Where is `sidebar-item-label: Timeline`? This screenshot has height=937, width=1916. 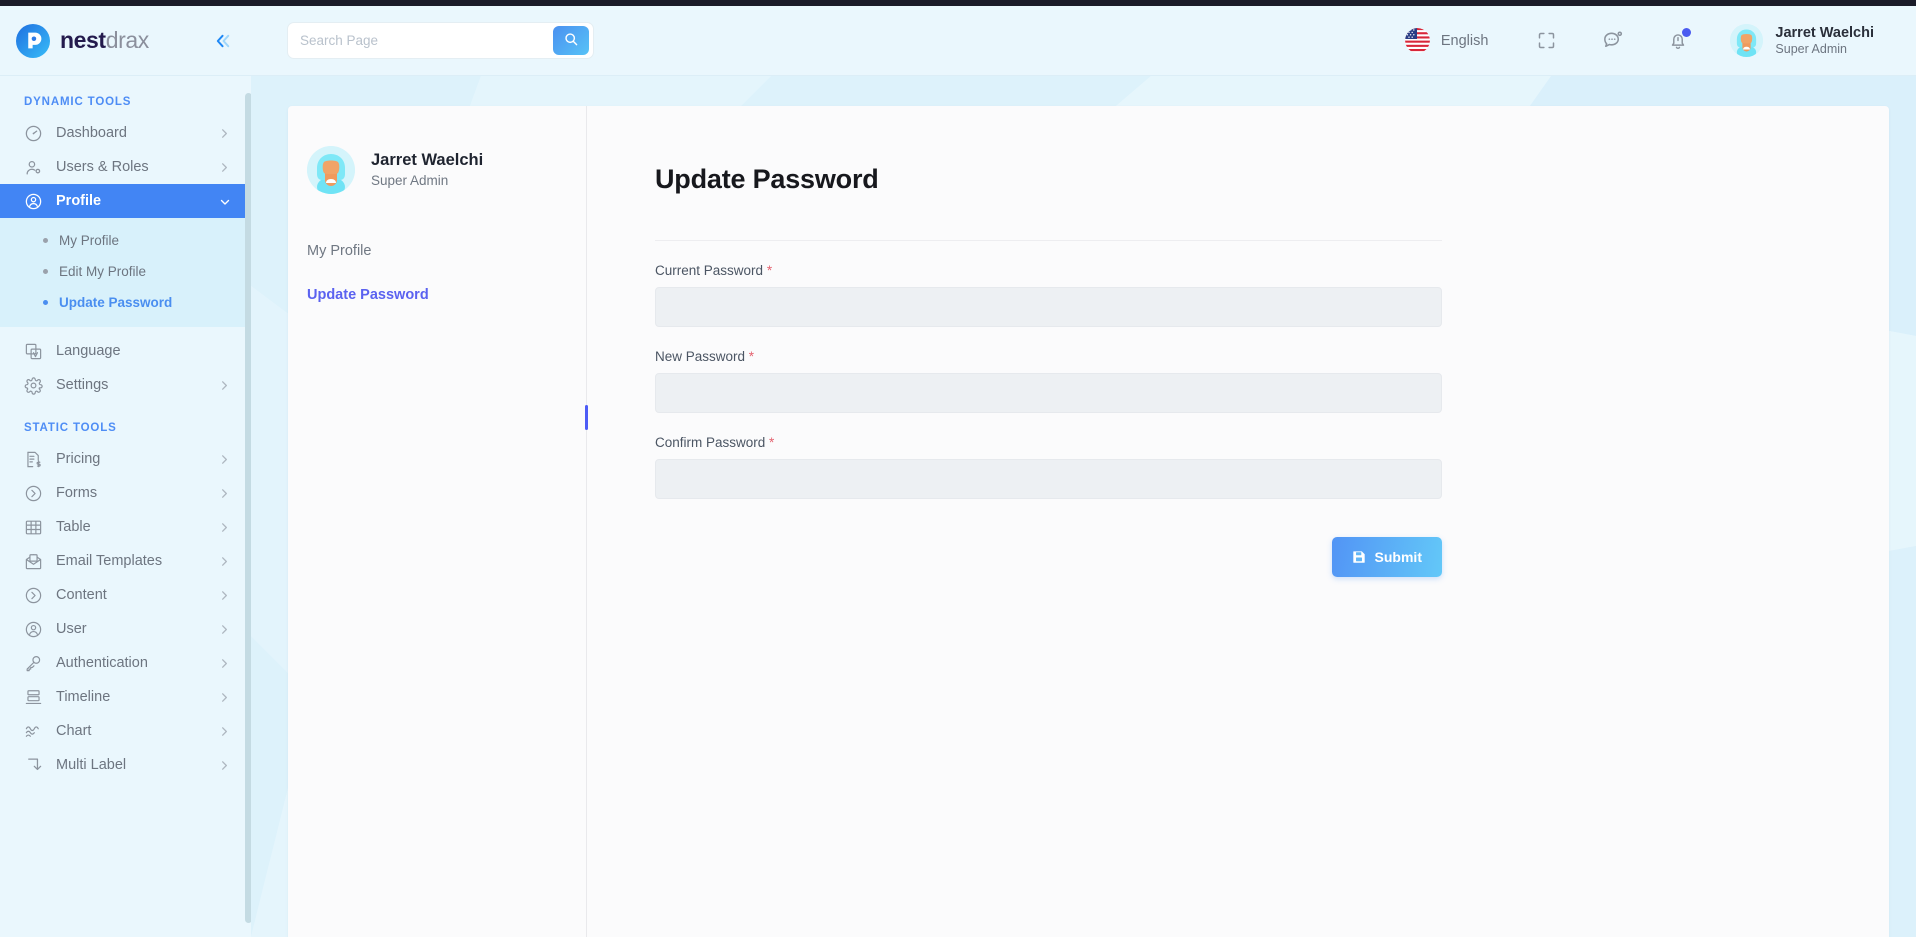 sidebar-item-label: Timeline is located at coordinates (83, 697).